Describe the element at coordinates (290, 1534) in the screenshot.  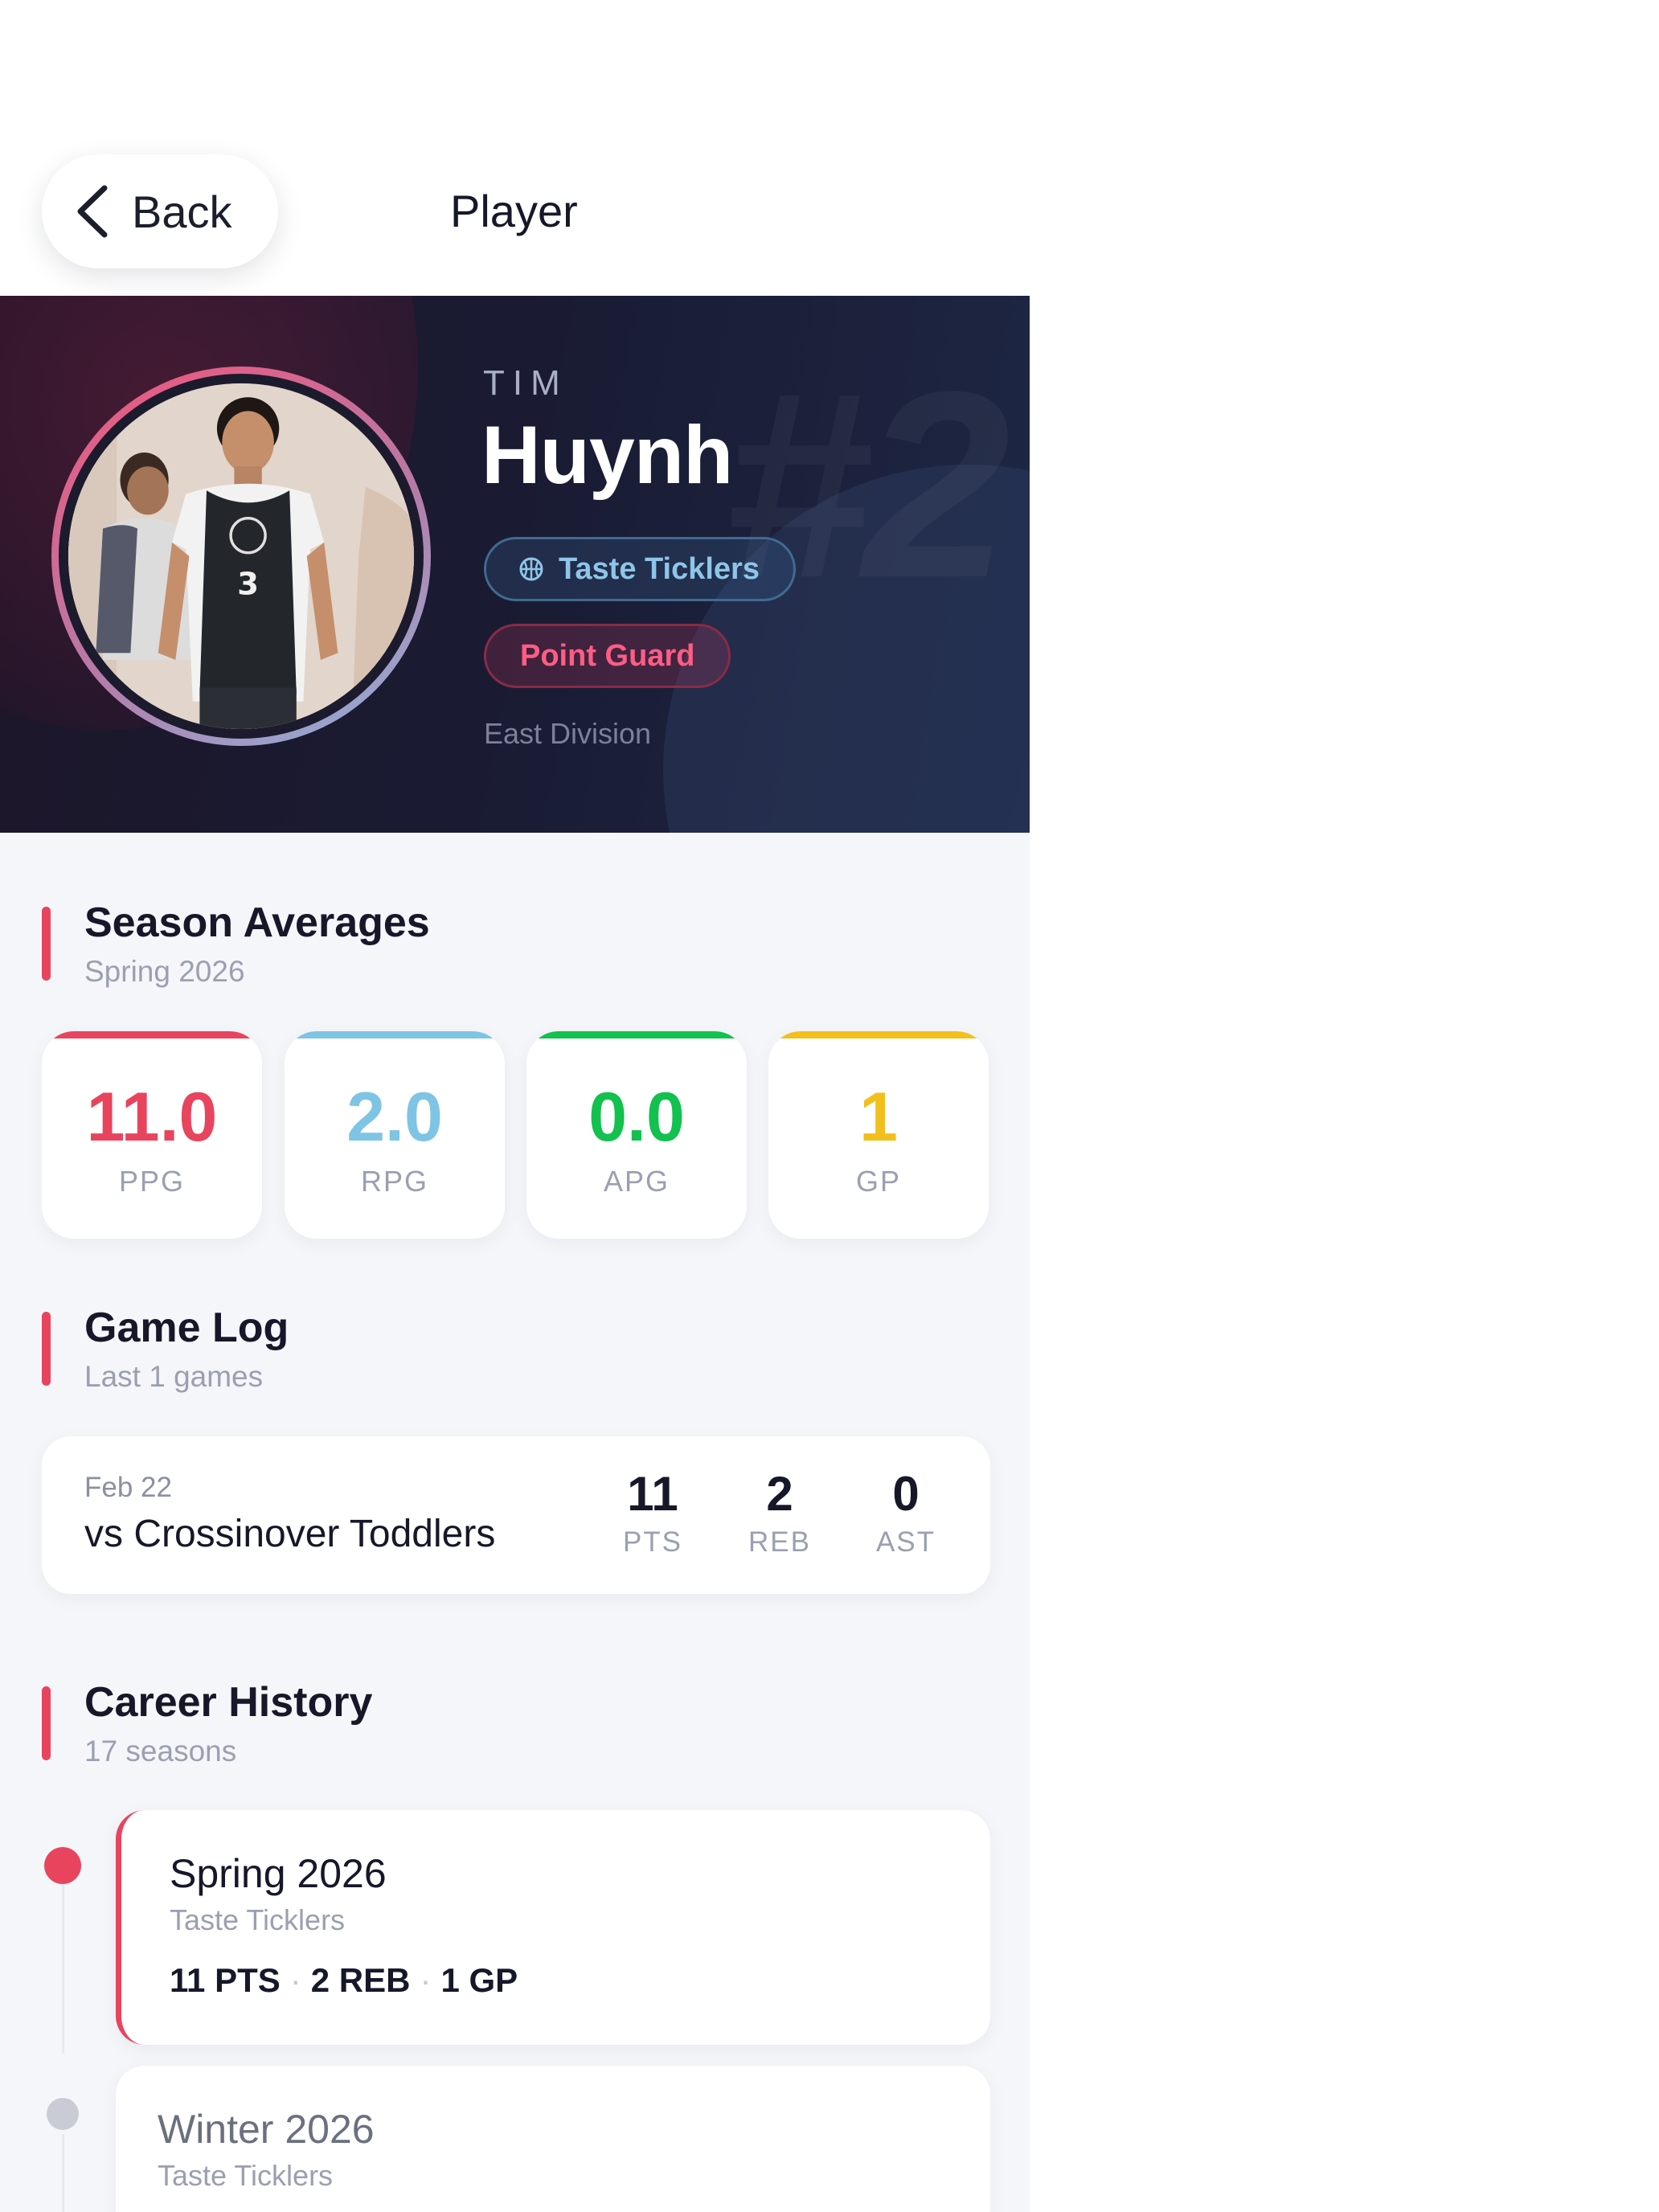
I see `game-opponent: vs Crossinover Toddlers` at that location.